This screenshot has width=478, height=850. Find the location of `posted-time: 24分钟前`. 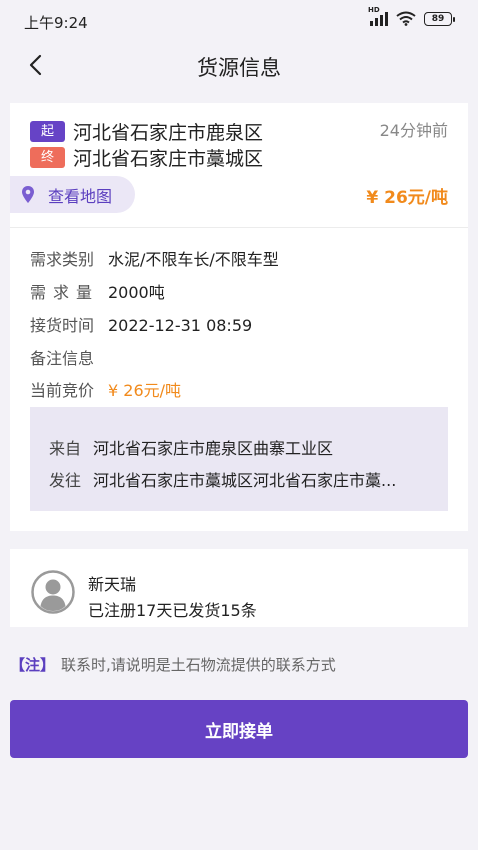

posted-time: 24分钟前 is located at coordinates (413, 130).